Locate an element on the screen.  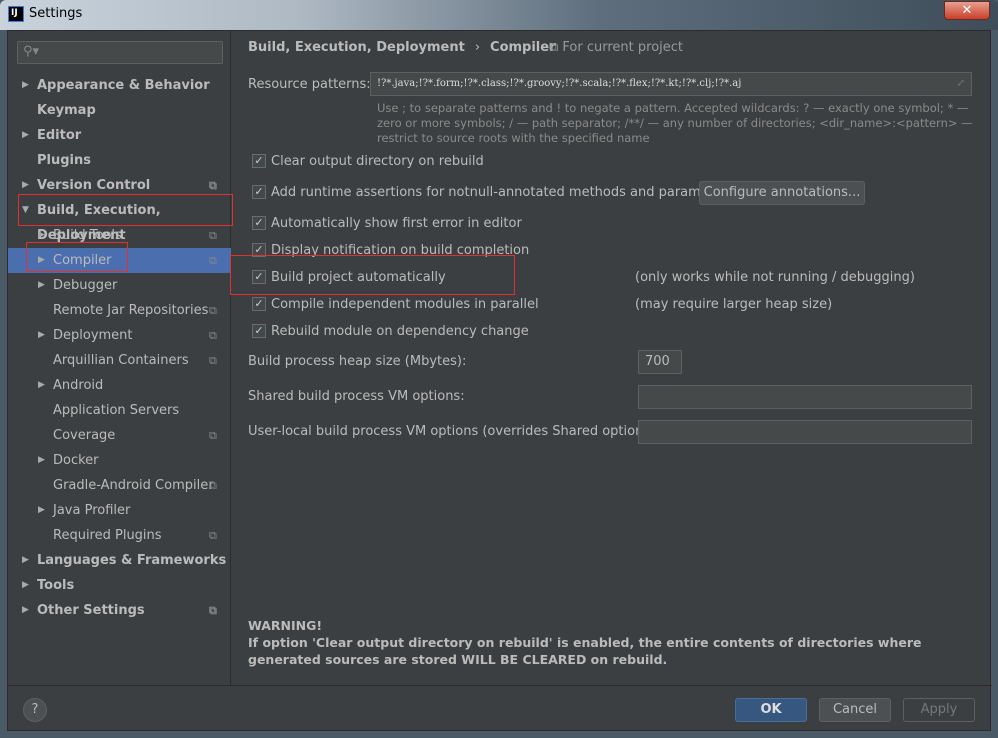
sidebar-item: ▶ Java Profiler is located at coordinates (119, 510).